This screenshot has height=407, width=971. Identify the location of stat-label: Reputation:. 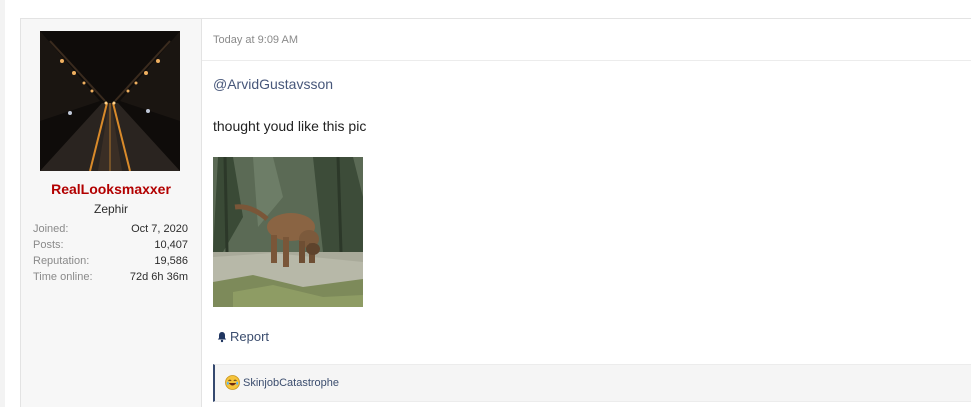
(61, 261).